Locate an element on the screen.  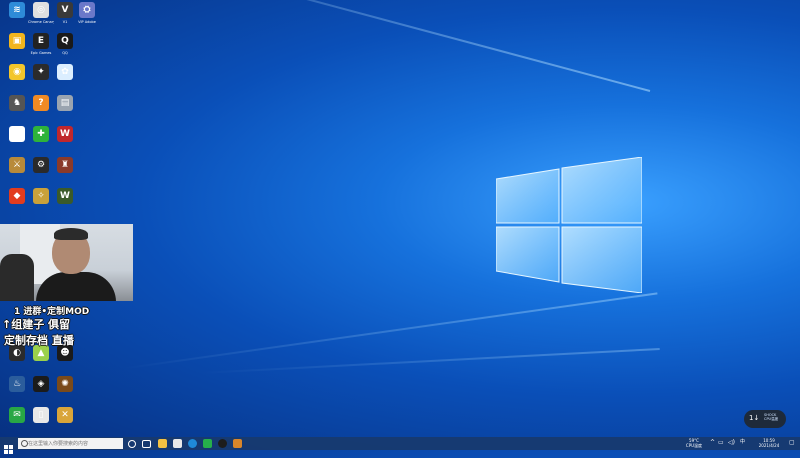
app-icon: ✺ is located at coordinates (65, 384).